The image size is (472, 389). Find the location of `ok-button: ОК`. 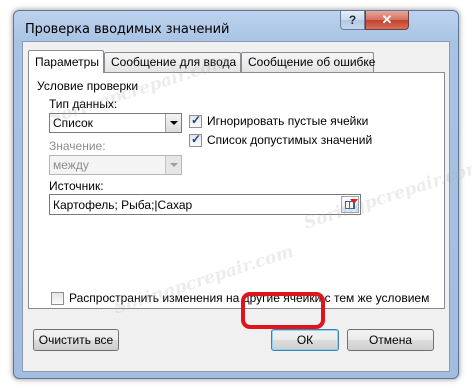

ok-button: ОК is located at coordinates (305, 340).